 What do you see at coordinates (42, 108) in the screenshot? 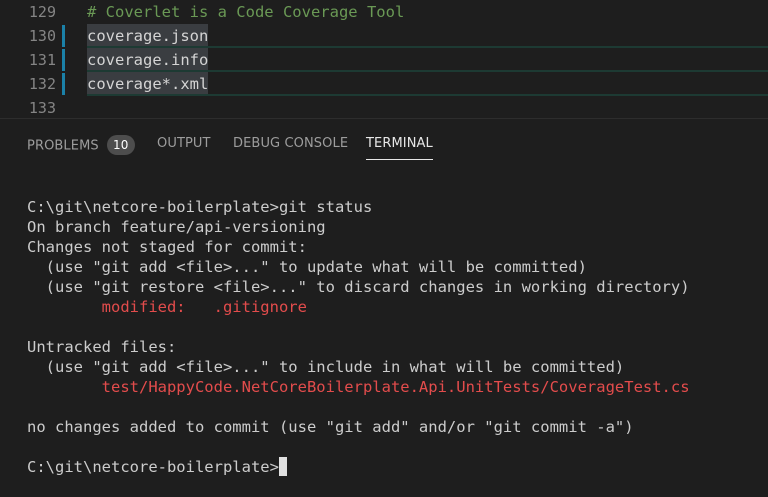
I see `line-number: 133` at bounding box center [42, 108].